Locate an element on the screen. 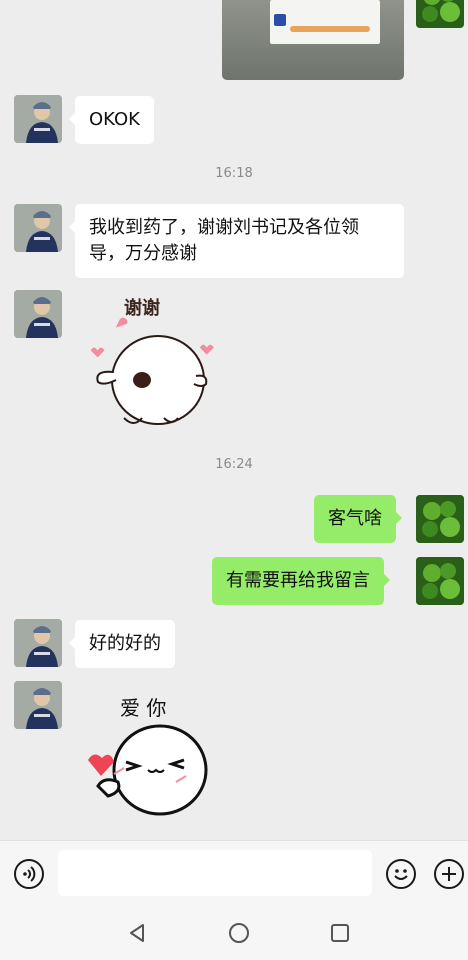 The image size is (468, 960). medicine-box-logo is located at coordinates (280, 20).